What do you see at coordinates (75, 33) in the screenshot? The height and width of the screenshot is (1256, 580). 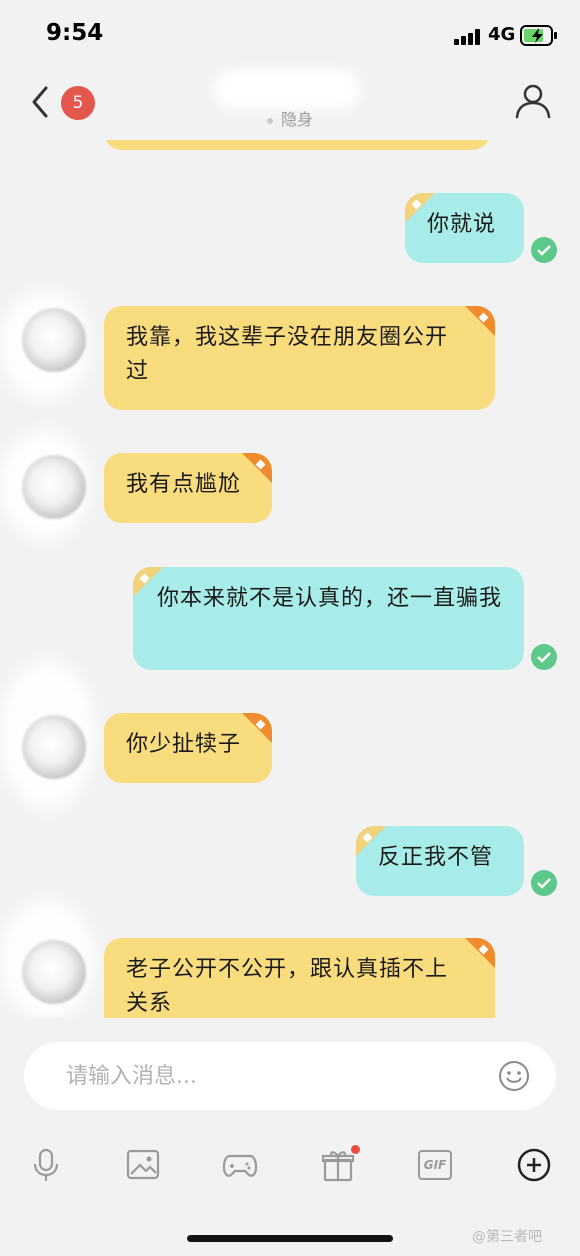 I see `status-time: 9:54` at bounding box center [75, 33].